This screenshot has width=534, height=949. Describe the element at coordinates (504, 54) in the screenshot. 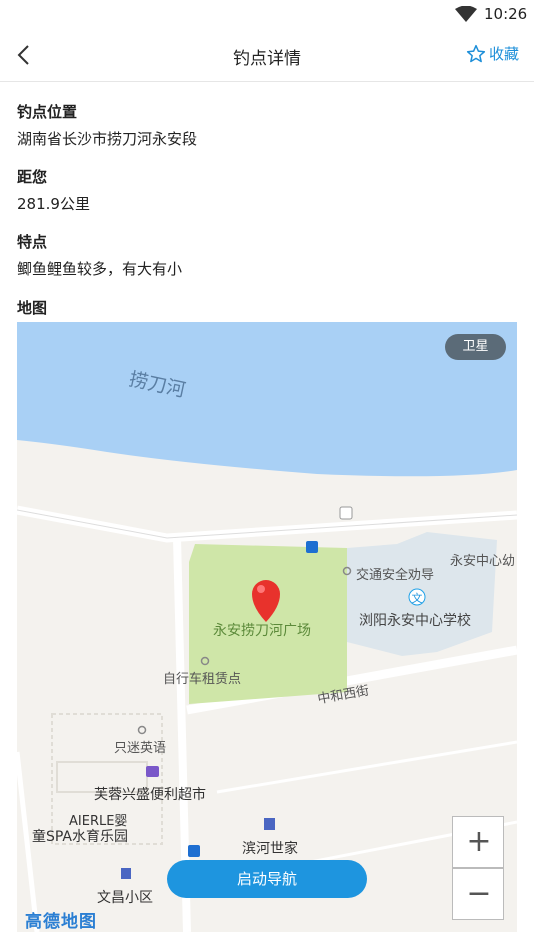

I see `favorite-label: 收藏` at that location.